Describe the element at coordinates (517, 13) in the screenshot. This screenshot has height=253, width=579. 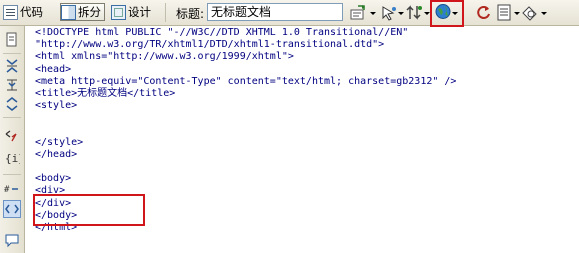
I see `view-options-caret-icon` at that location.